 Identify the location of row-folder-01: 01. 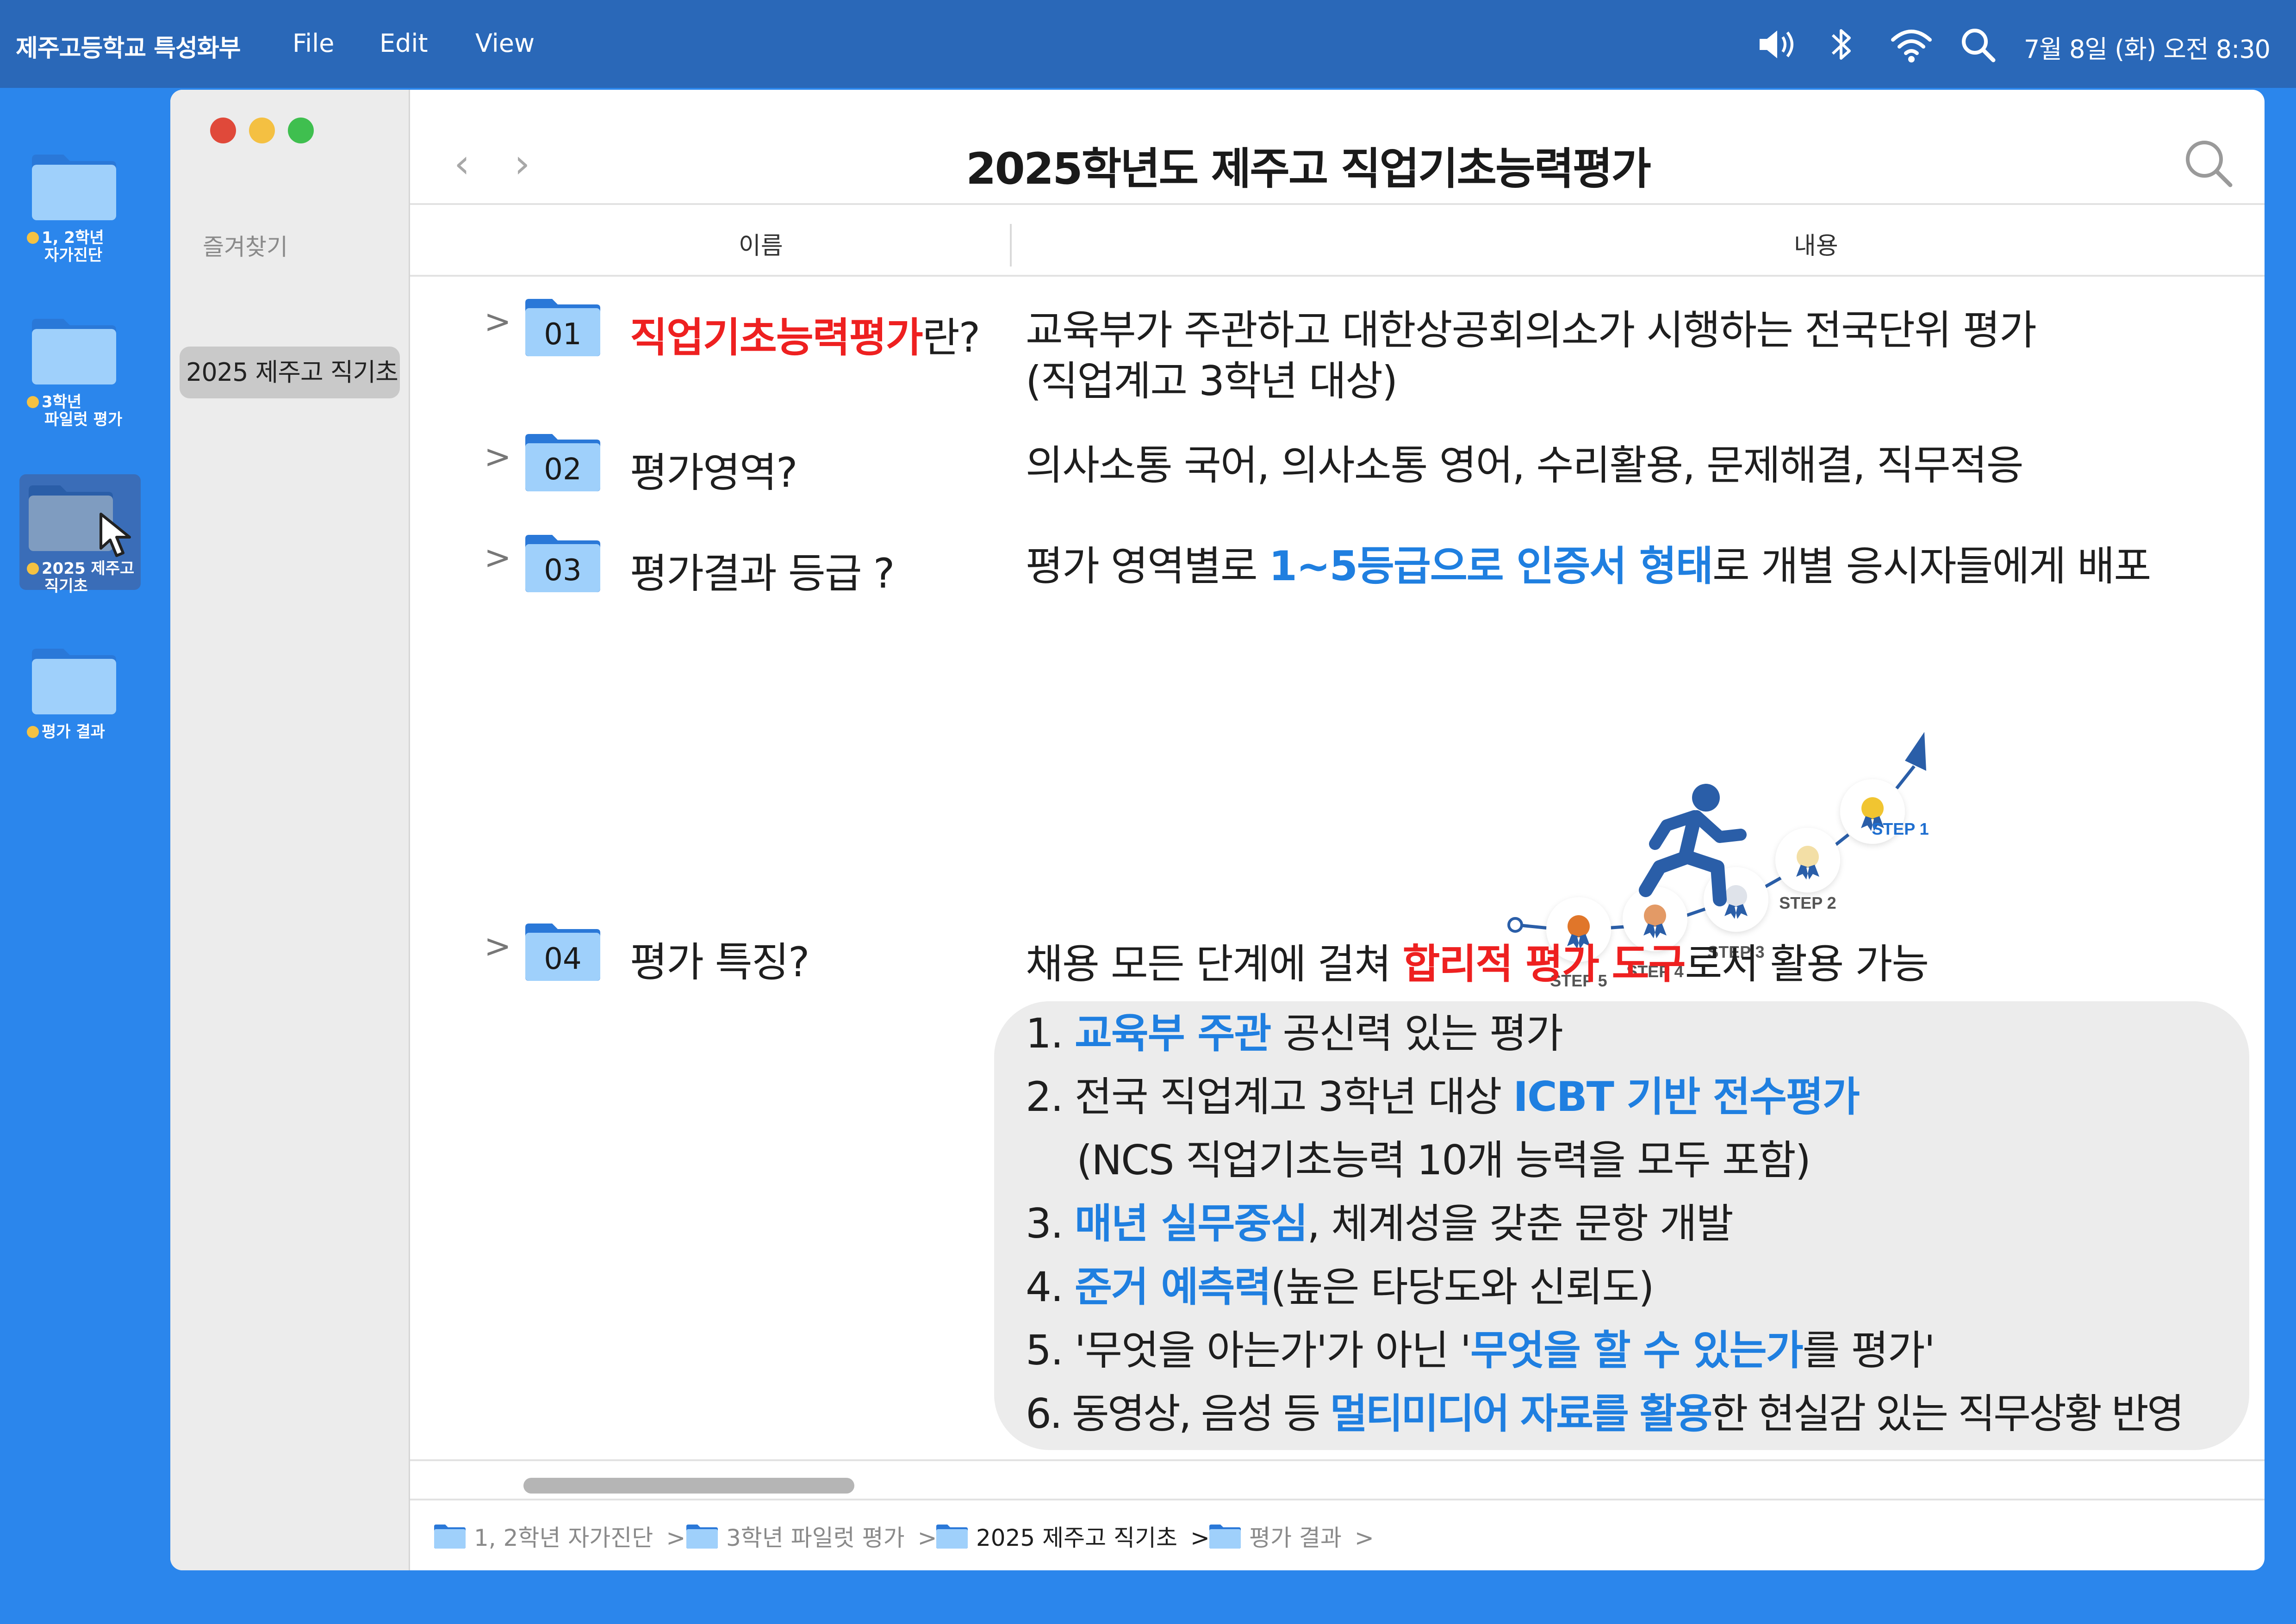
(562, 327).